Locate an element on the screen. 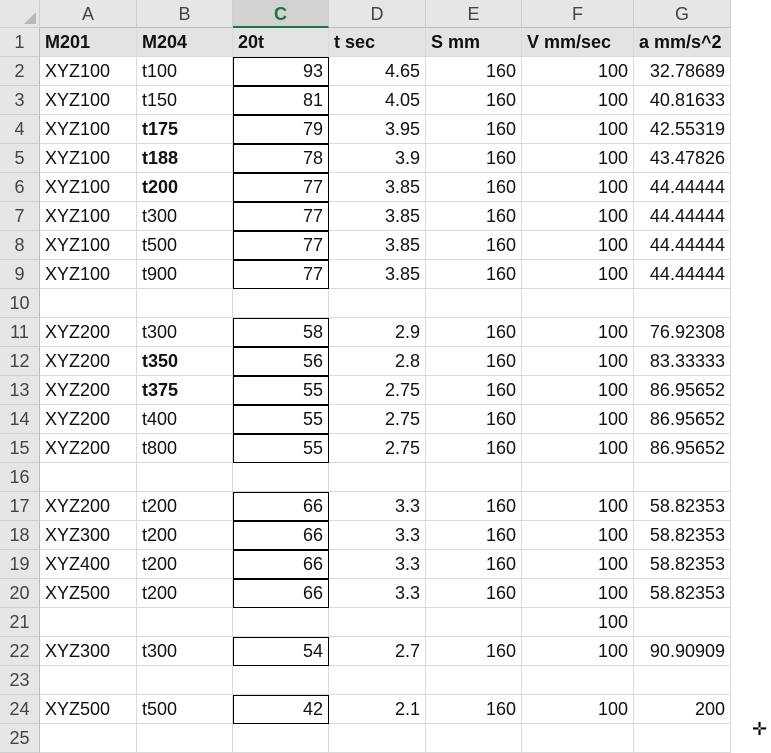 This screenshot has height=753, width=771. cell-b9: t900 is located at coordinates (185, 274).